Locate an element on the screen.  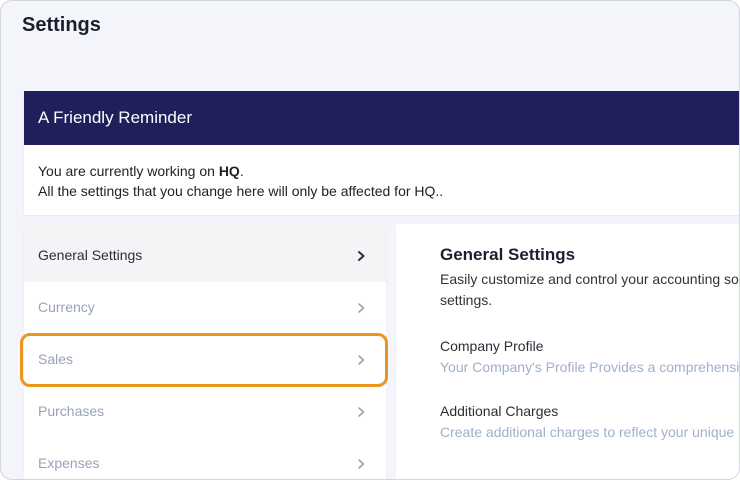
page-title: Settings is located at coordinates (61, 25).